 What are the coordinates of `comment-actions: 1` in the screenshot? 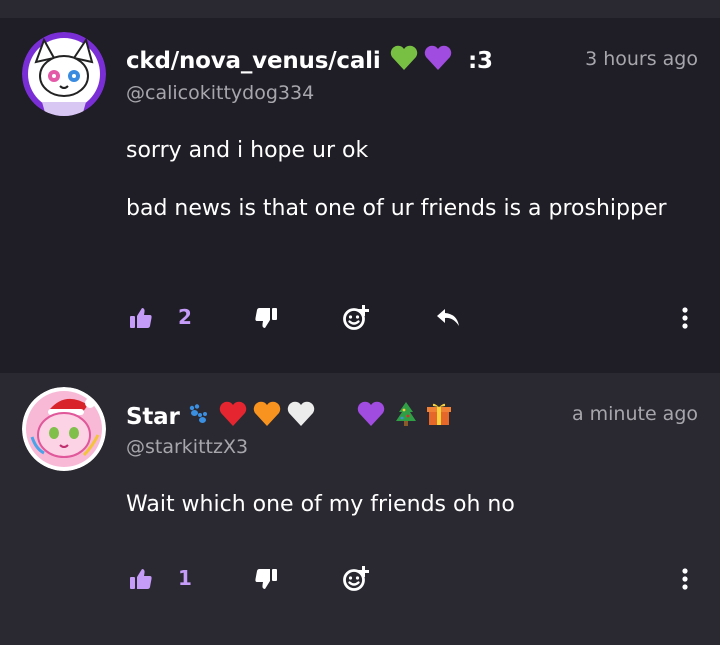 It's located at (360, 579).